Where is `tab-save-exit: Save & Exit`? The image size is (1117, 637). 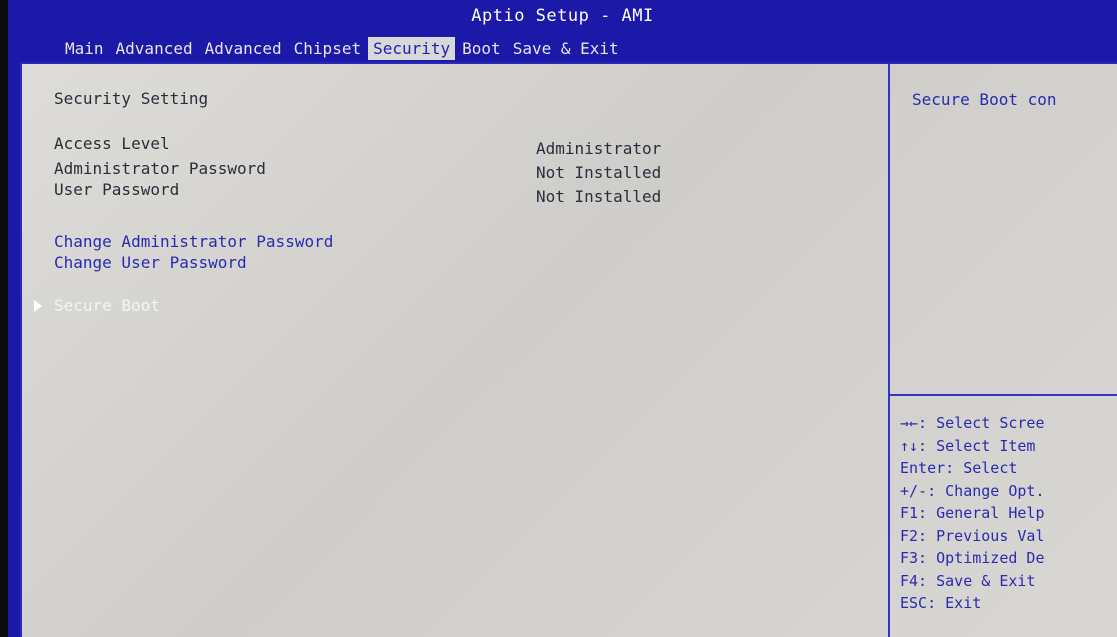 tab-save-exit: Save & Exit is located at coordinates (566, 48).